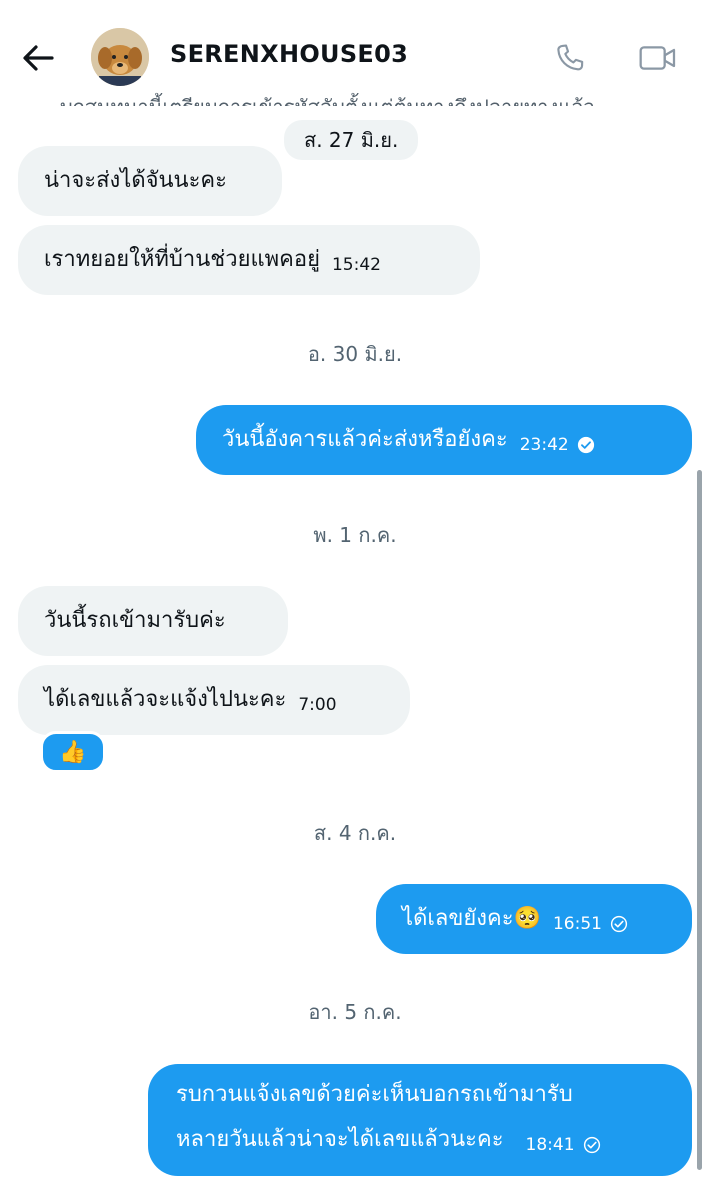 The width and height of the screenshot is (708, 1200). I want to click on phone-icon, so click(570, 57).